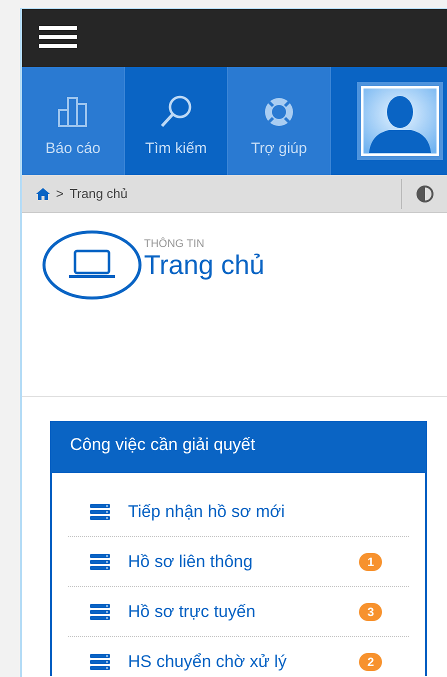  What do you see at coordinates (204, 265) in the screenshot?
I see `page-title: Trang chủ` at bounding box center [204, 265].